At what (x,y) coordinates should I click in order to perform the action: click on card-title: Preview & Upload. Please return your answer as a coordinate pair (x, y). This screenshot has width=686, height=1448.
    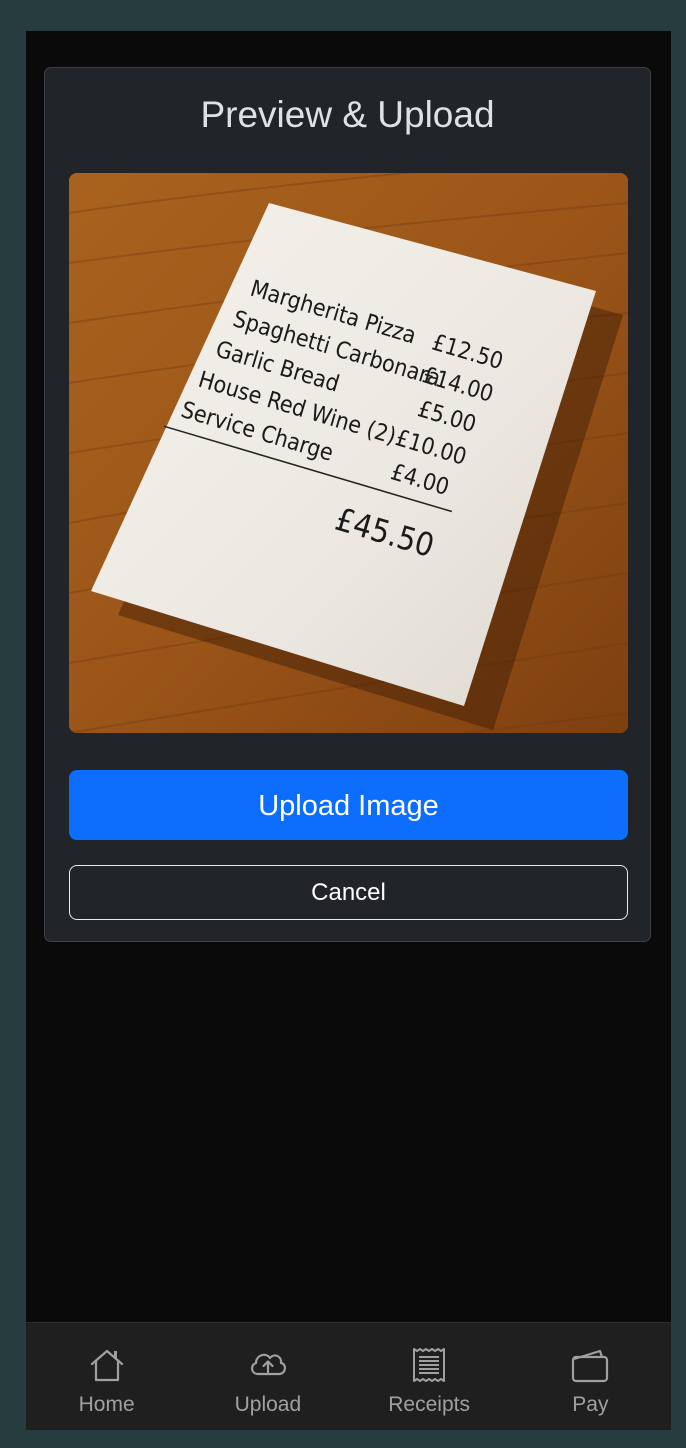
    Looking at the image, I should click on (347, 114).